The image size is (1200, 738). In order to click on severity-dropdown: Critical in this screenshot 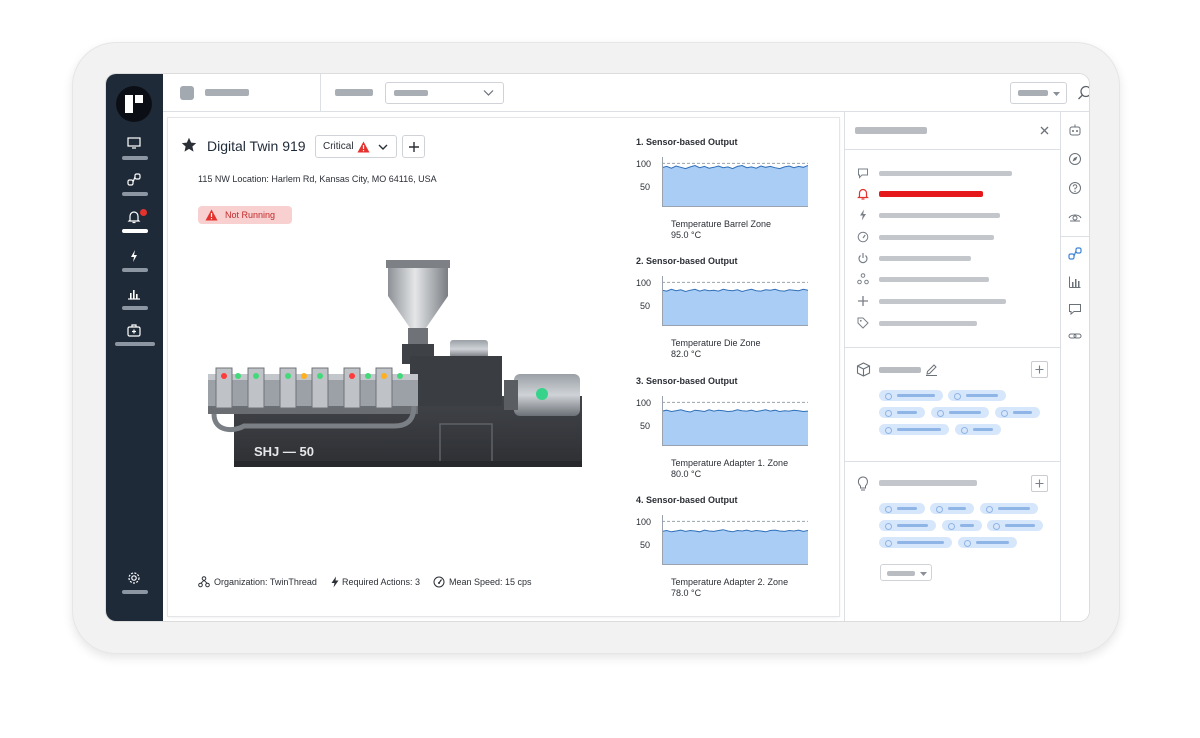, I will do `click(356, 146)`.